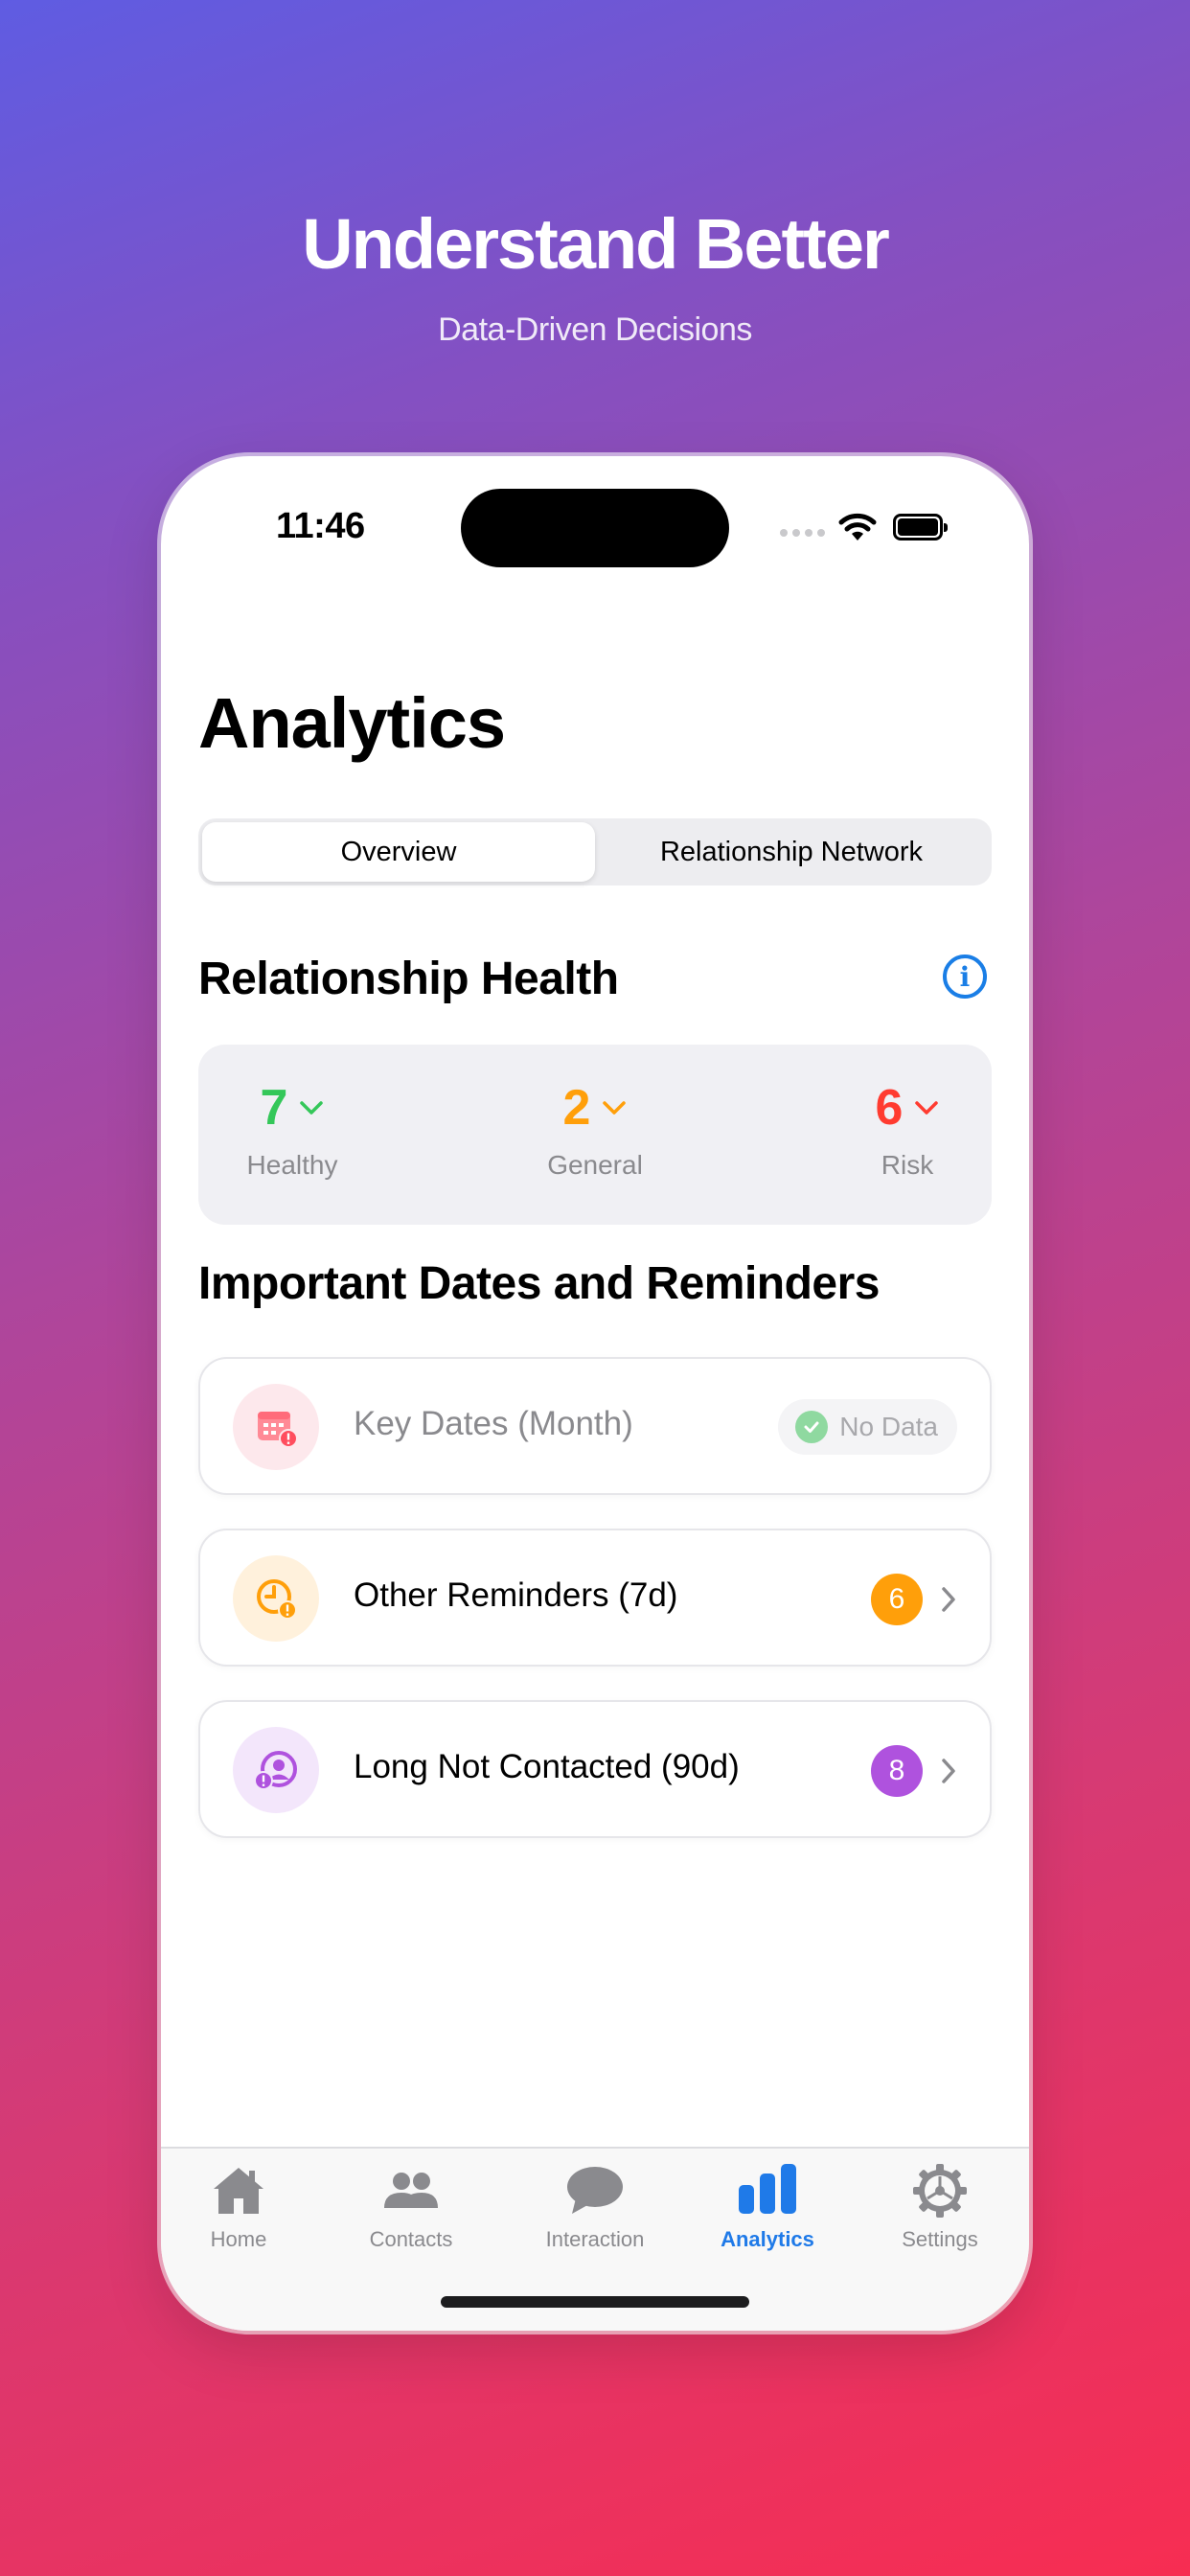  What do you see at coordinates (595, 1130) in the screenshot?
I see `metric-general: 2 General` at bounding box center [595, 1130].